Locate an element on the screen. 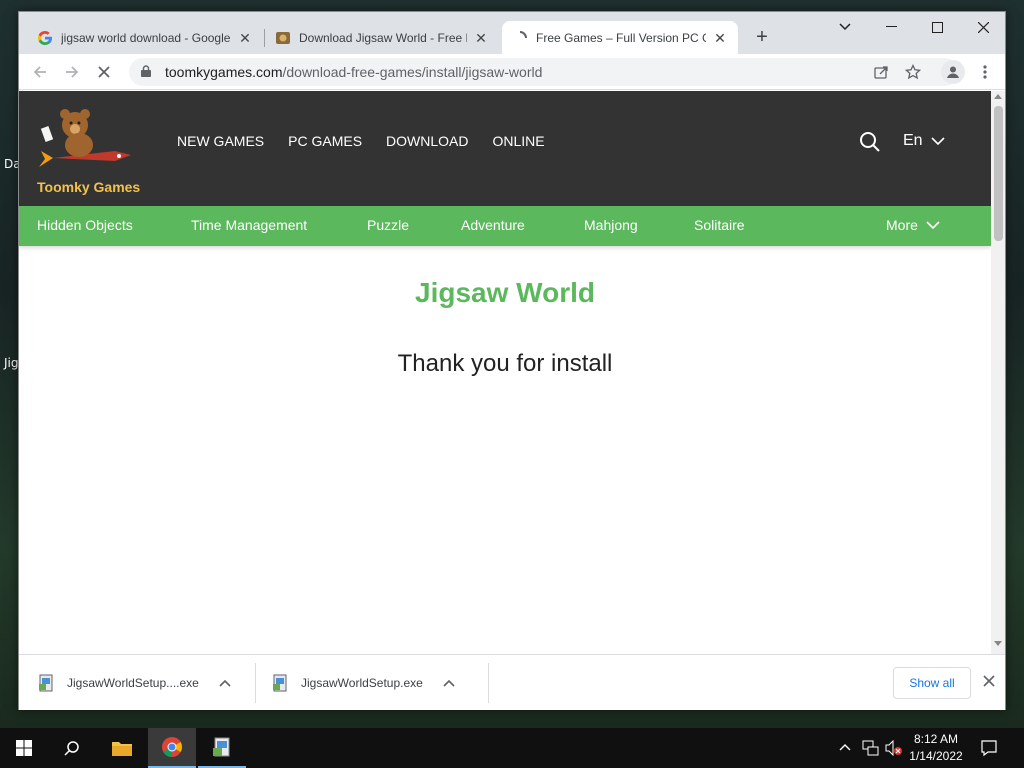 The width and height of the screenshot is (1024, 768). language-selector: En is located at coordinates (924, 141).